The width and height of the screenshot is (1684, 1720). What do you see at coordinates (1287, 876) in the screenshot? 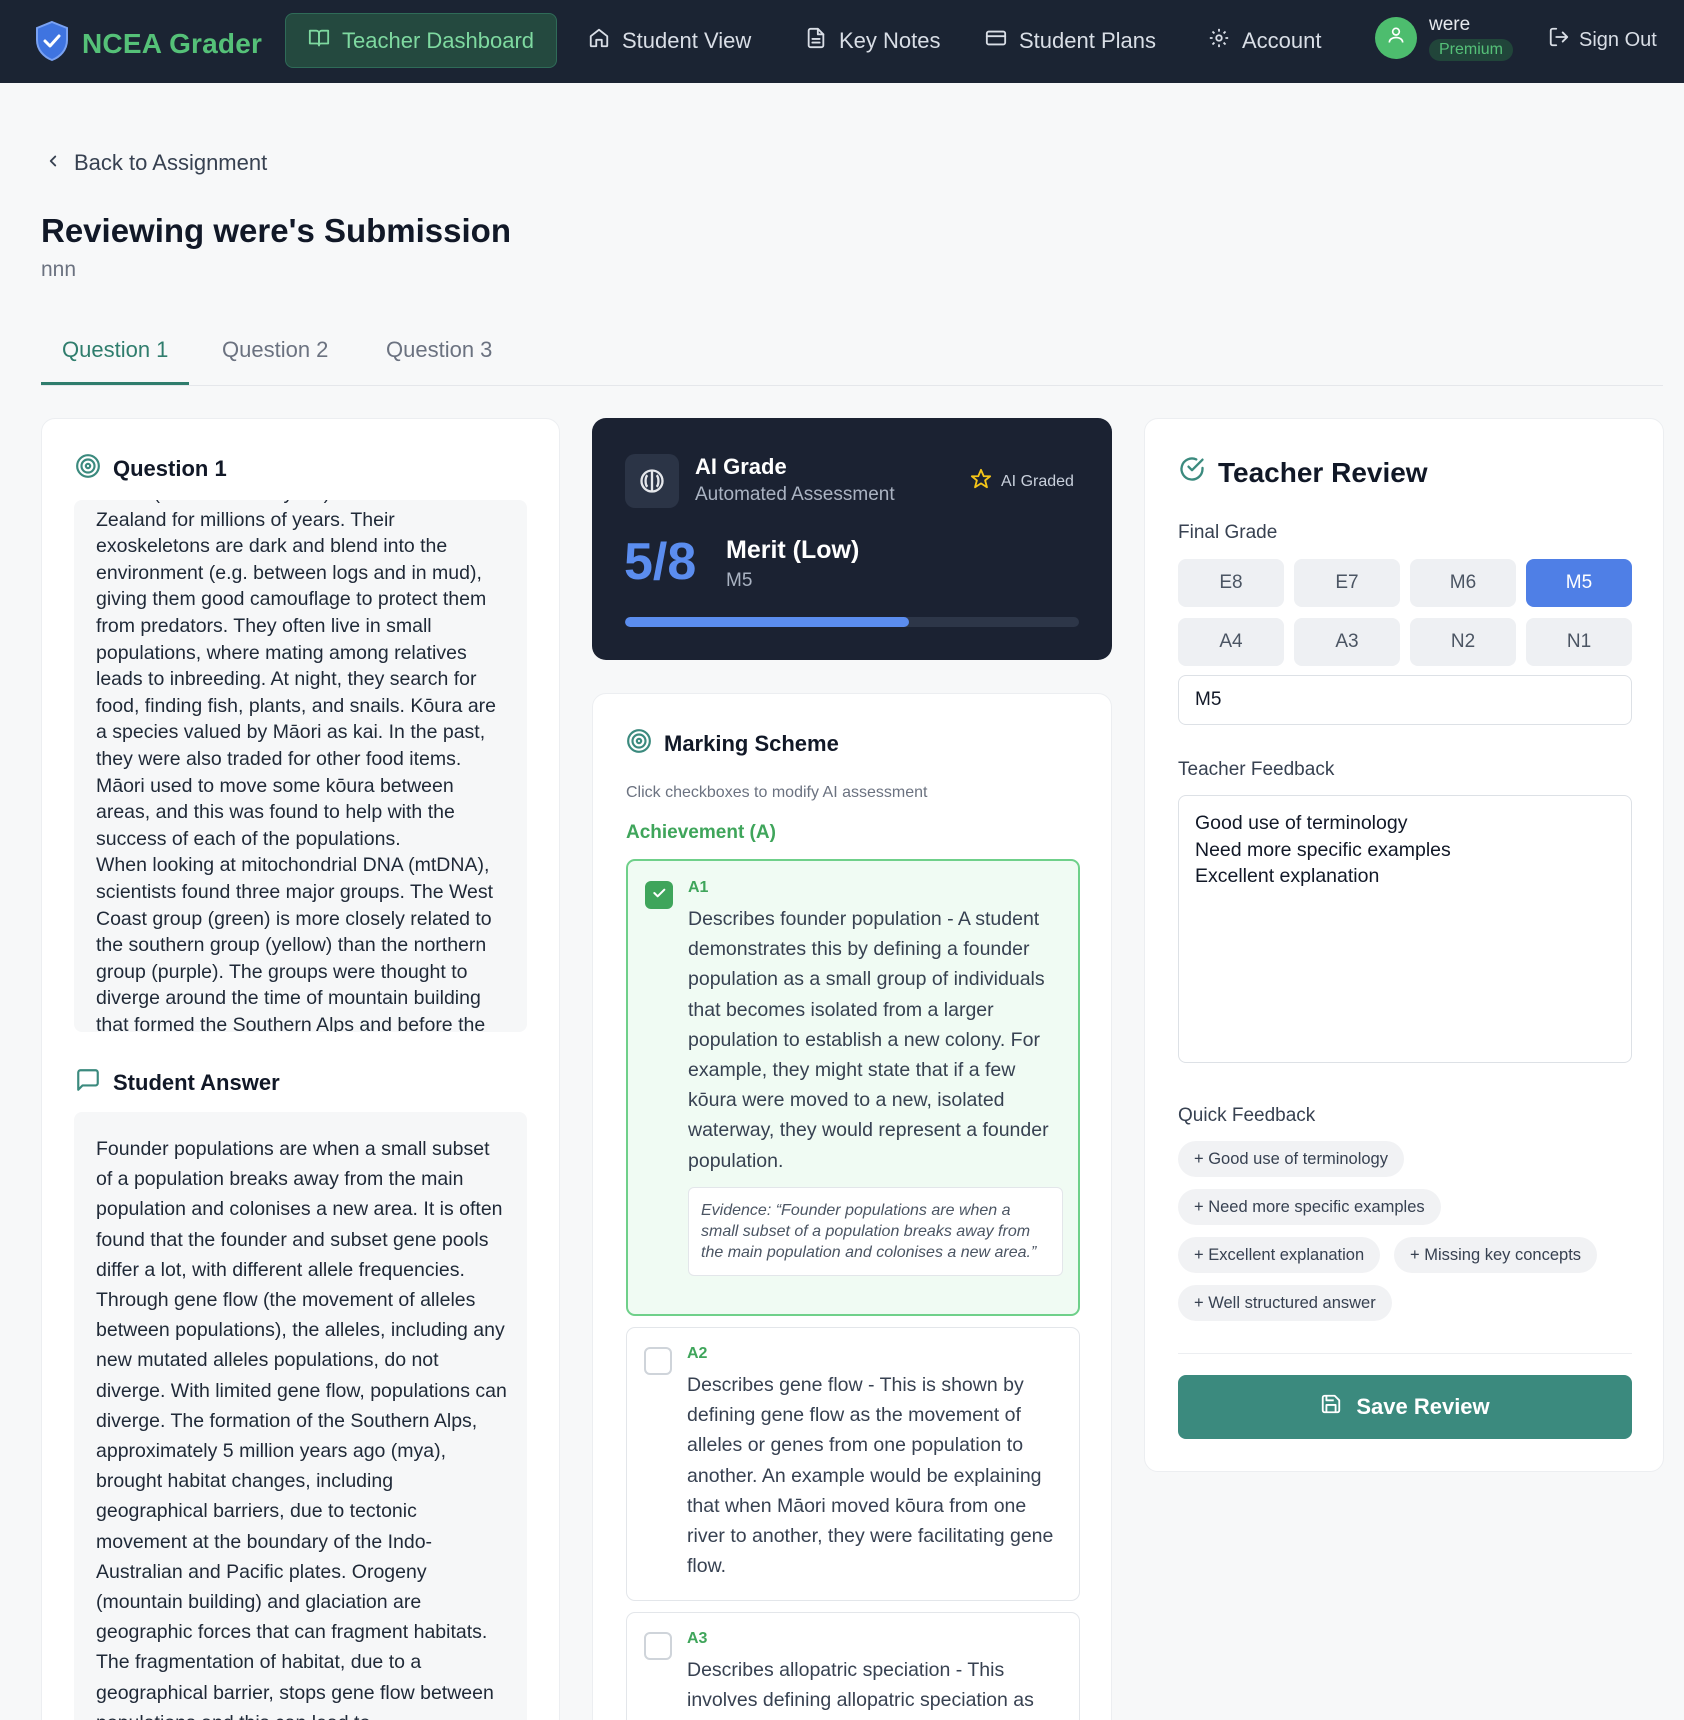
I see `feedback-line: Excellent explanation` at bounding box center [1287, 876].